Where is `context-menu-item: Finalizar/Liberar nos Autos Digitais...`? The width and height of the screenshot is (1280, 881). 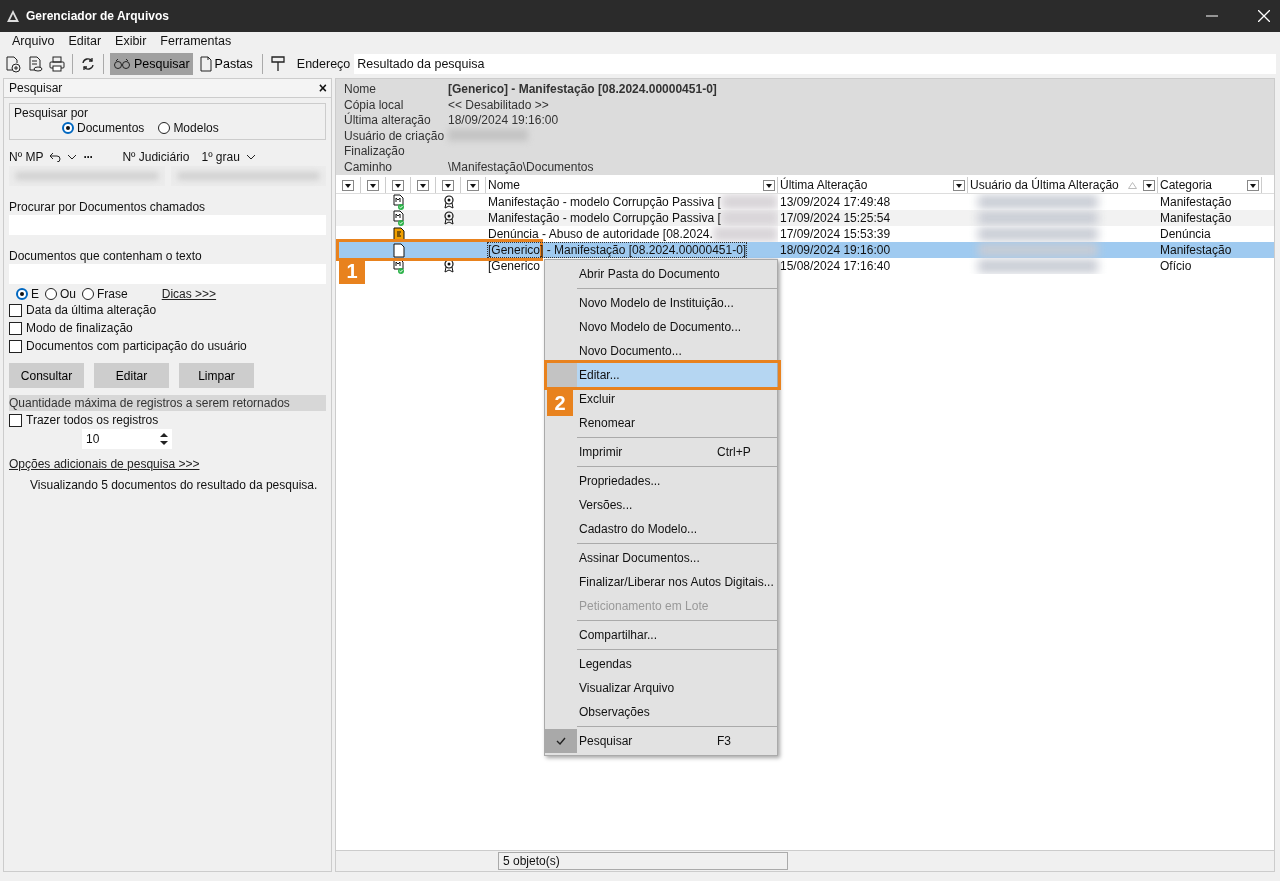 context-menu-item: Finalizar/Liberar nos Autos Digitais... is located at coordinates (677, 582).